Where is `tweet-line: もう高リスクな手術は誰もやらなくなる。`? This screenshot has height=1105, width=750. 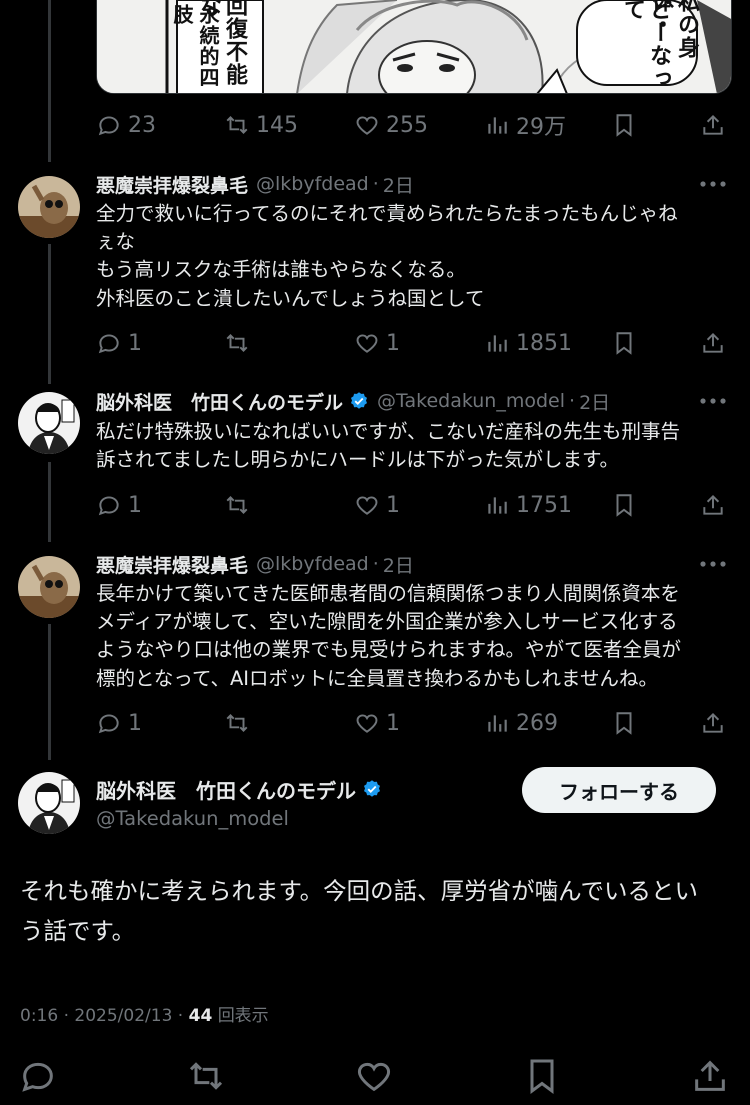
tweet-line: もう高リスクな手術は誰もやらなくなる。 is located at coordinates (281, 270).